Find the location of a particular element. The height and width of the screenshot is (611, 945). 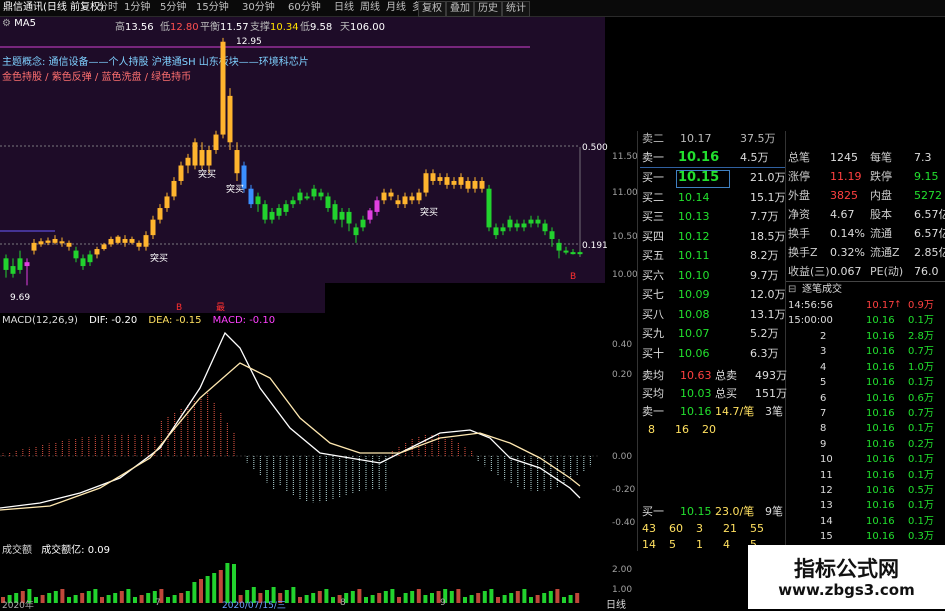

expand-icon: ⊟ is located at coordinates (792, 289).